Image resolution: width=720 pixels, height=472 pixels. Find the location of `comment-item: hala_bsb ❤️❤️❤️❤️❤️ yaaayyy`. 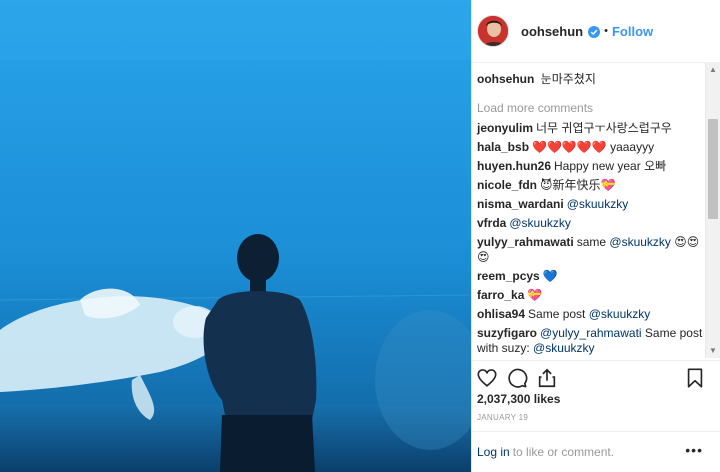

comment-item: hala_bsb ❤️❤️❤️❤️❤️ yaaayyy is located at coordinates (590, 147).